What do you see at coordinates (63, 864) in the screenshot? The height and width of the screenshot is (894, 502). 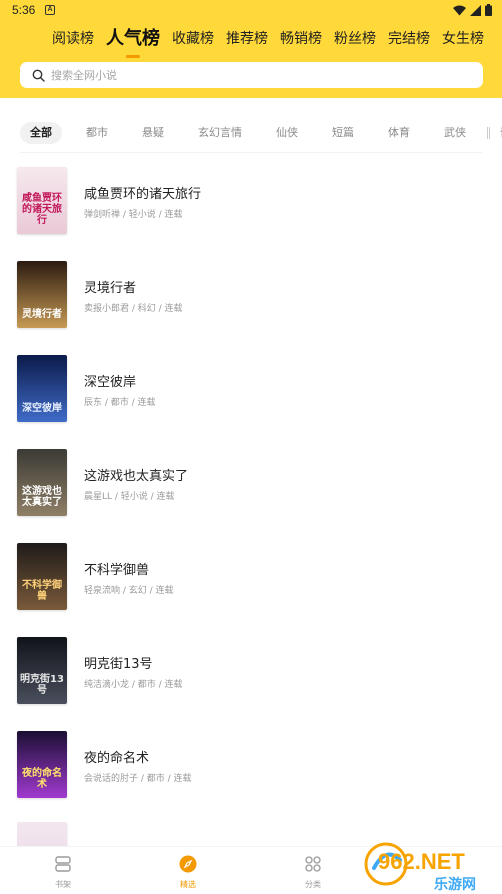 I see `bookshelf-icon` at bounding box center [63, 864].